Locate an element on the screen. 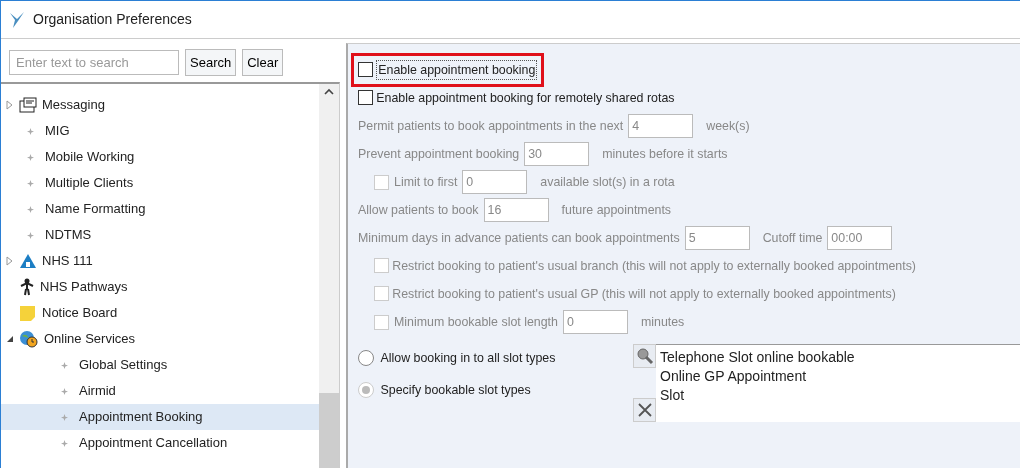  setting-label: minutes before it starts is located at coordinates (665, 154).